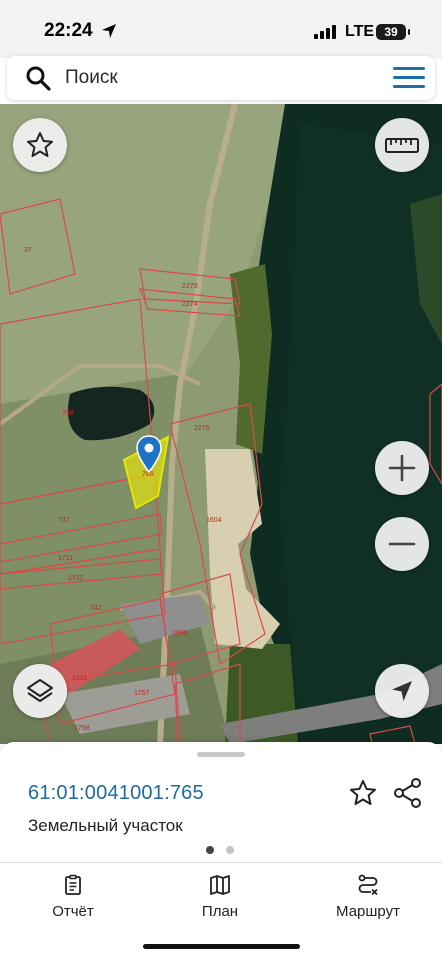 Image resolution: width=442 pixels, height=960 pixels. Describe the element at coordinates (38, 78) in the screenshot. I see `search-icon` at that location.